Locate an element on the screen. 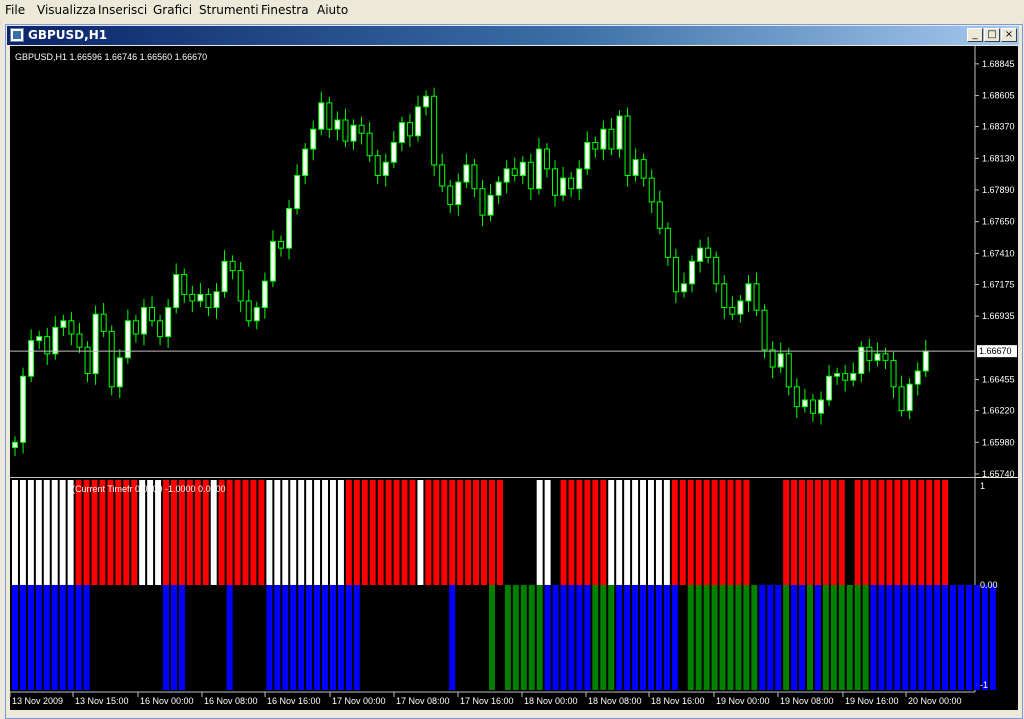  indicator-label: (Current Timefr 0.0000 -1.0000 0.0000 is located at coordinates (149, 489).